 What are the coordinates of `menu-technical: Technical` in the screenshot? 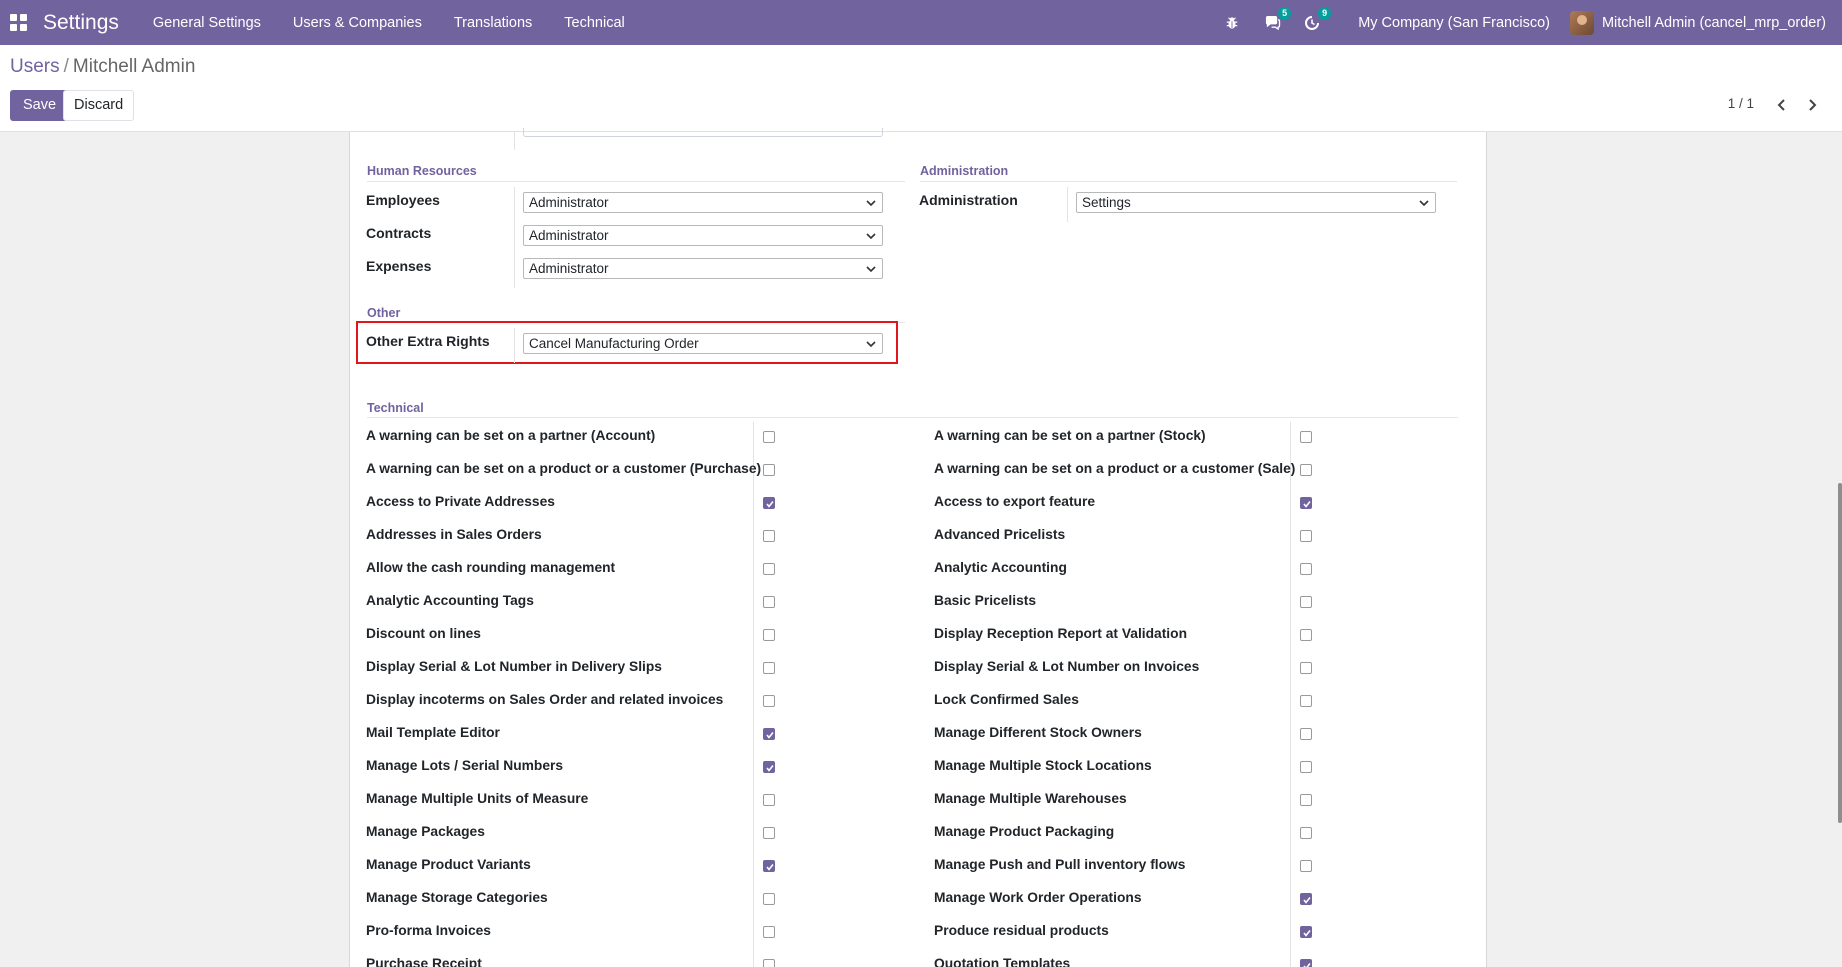 It's located at (594, 23).